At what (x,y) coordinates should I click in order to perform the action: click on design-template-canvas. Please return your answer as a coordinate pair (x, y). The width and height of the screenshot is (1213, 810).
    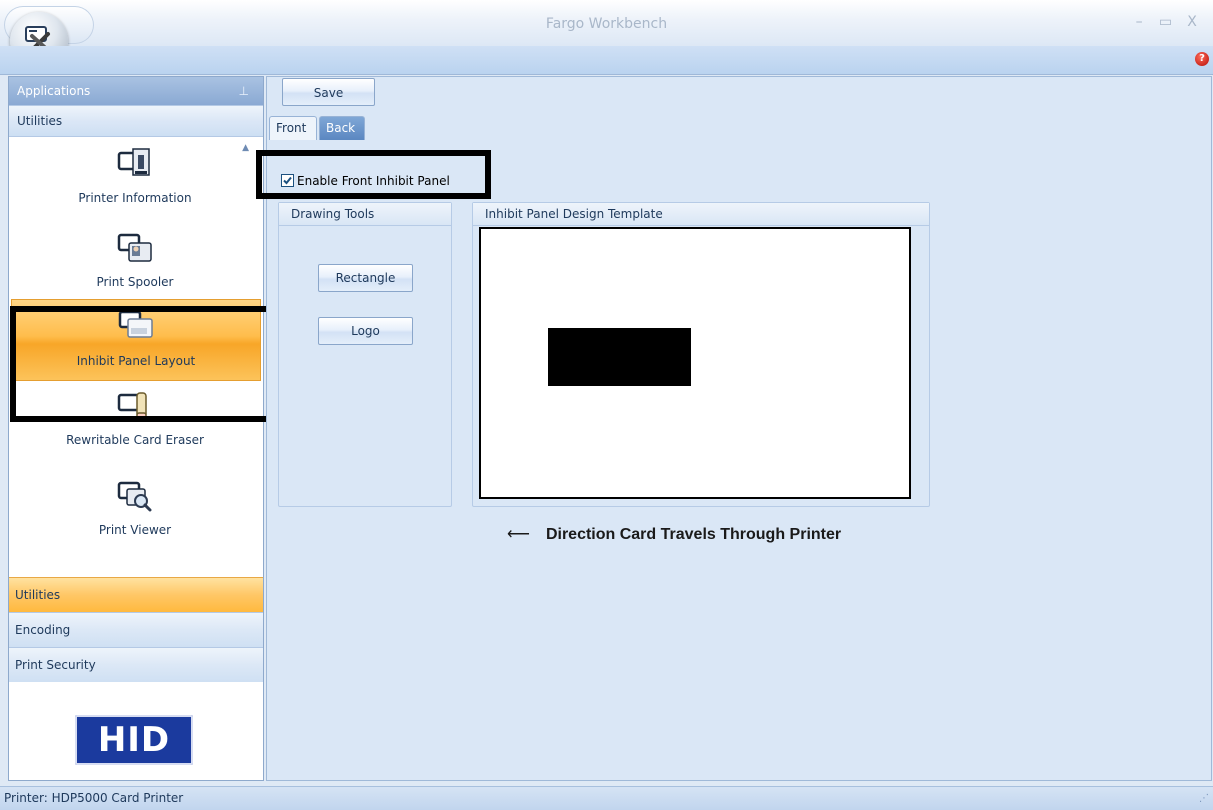
    Looking at the image, I should click on (695, 363).